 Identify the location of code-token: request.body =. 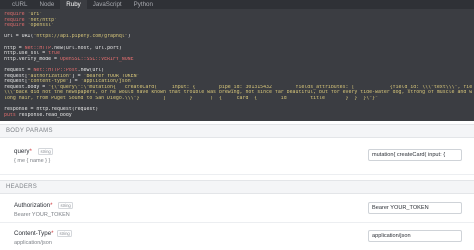
(26, 87).